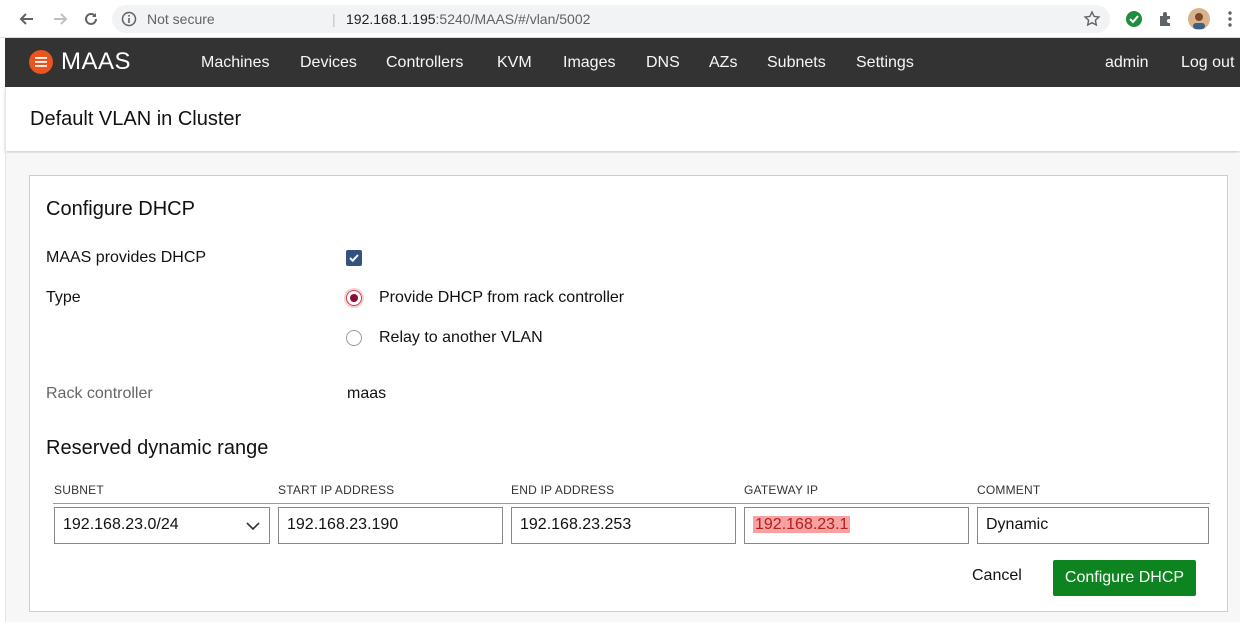 This screenshot has width=1240, height=622. Describe the element at coordinates (96, 62) in the screenshot. I see `maas-logo-text: MAAS` at that location.